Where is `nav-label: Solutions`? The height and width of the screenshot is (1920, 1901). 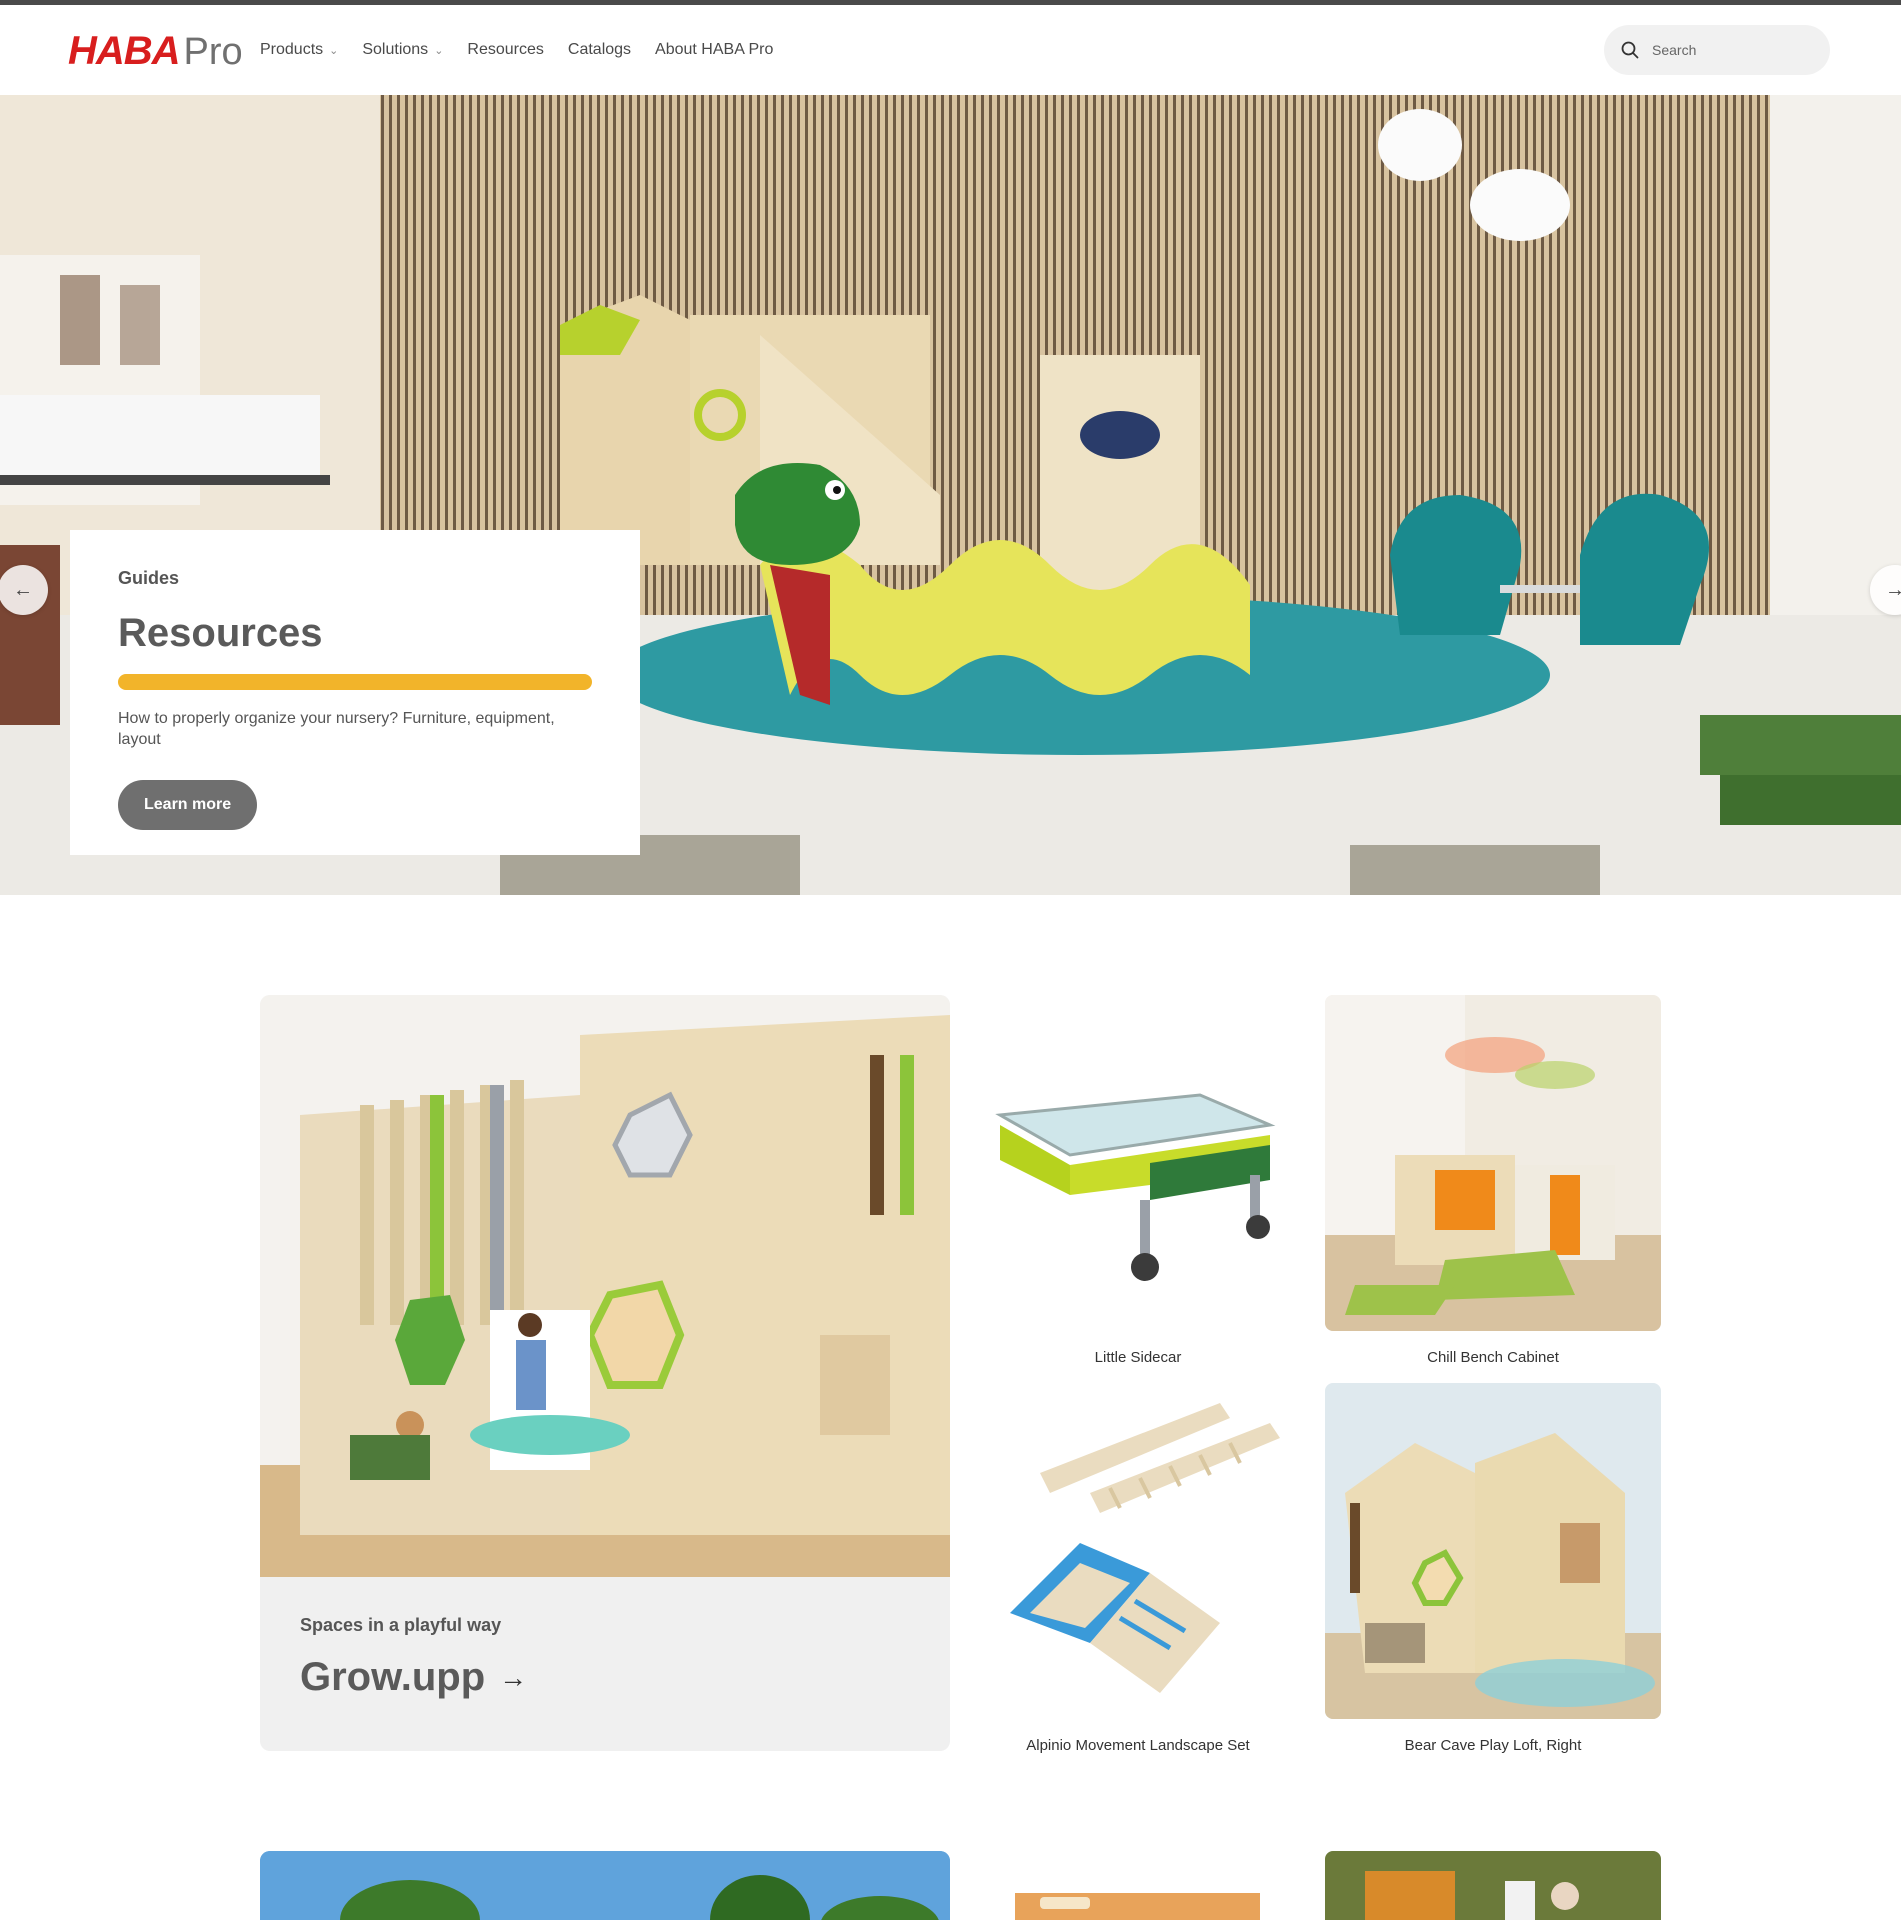 nav-label: Solutions is located at coordinates (395, 49).